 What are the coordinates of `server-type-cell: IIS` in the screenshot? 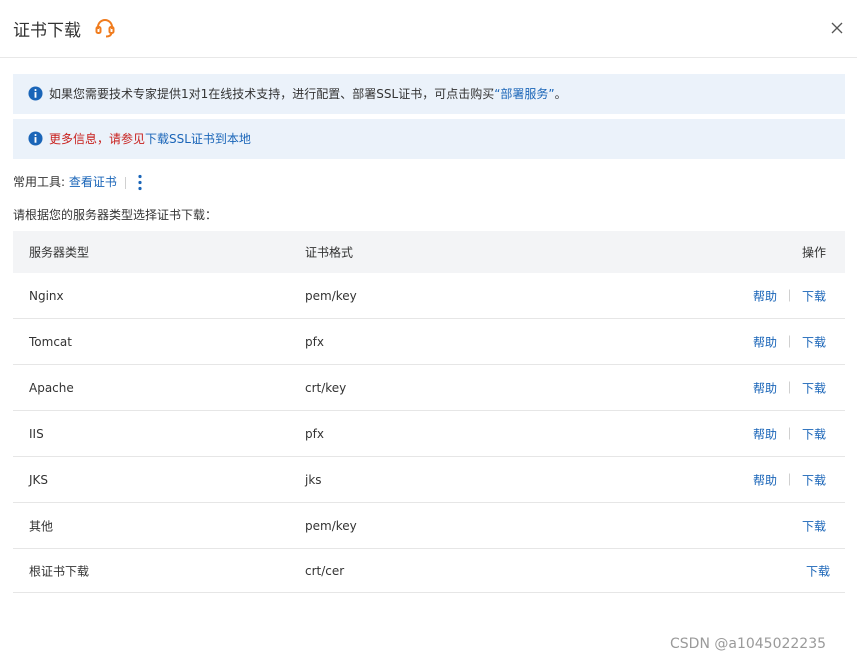 It's located at (36, 433).